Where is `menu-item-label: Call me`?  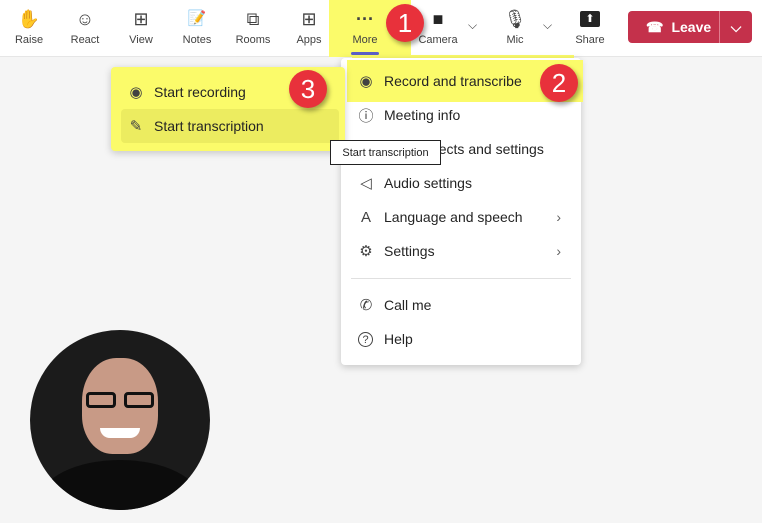
menu-item-label: Call me is located at coordinates (408, 305).